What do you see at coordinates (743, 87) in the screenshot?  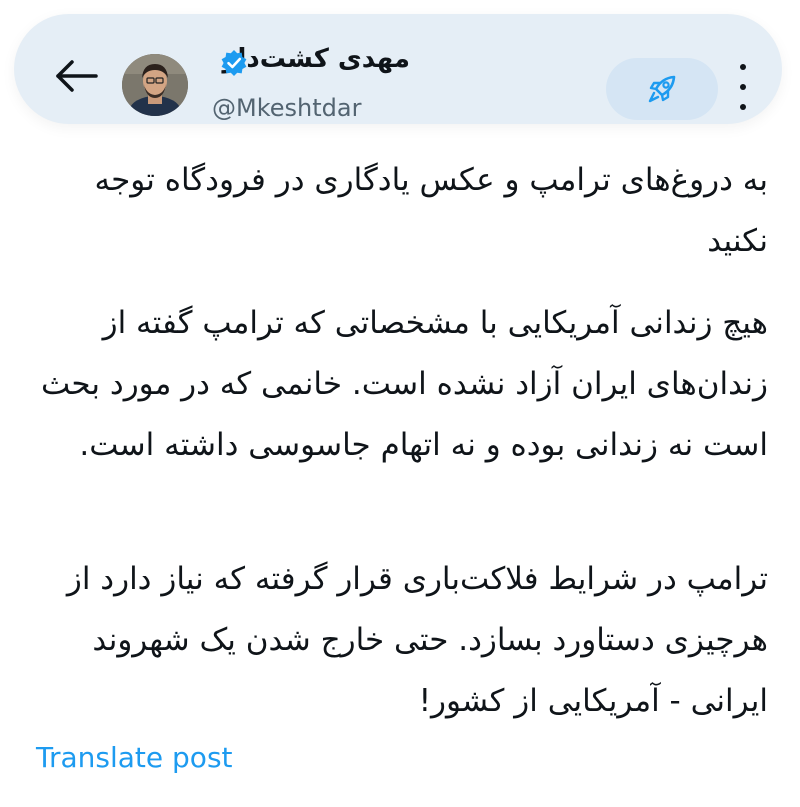 I see `more-options-button` at bounding box center [743, 87].